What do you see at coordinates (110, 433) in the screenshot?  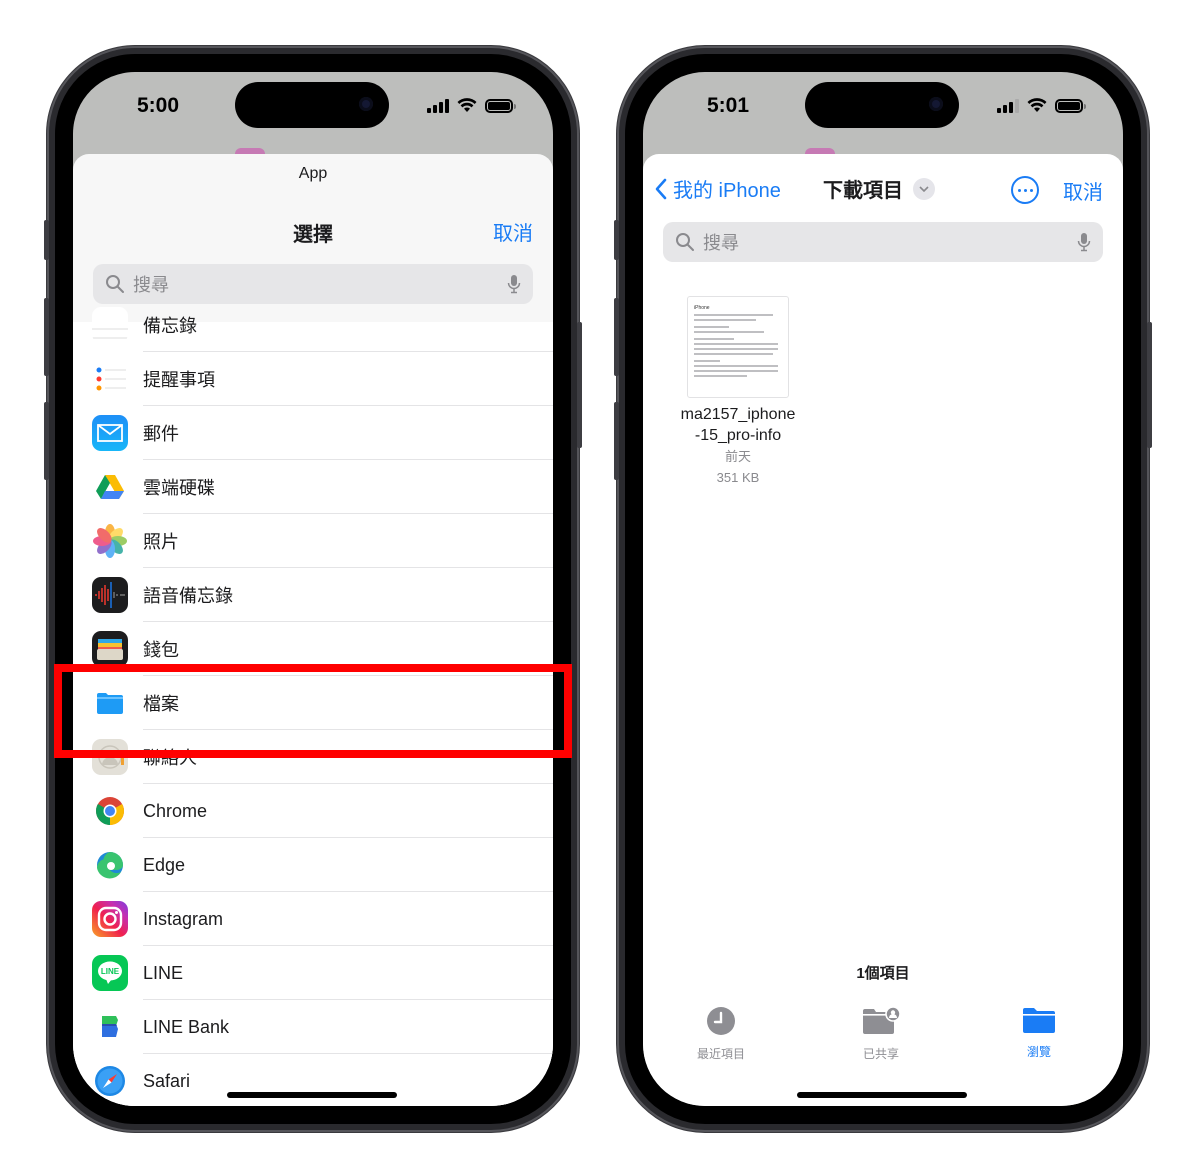 I see `mail-icon` at bounding box center [110, 433].